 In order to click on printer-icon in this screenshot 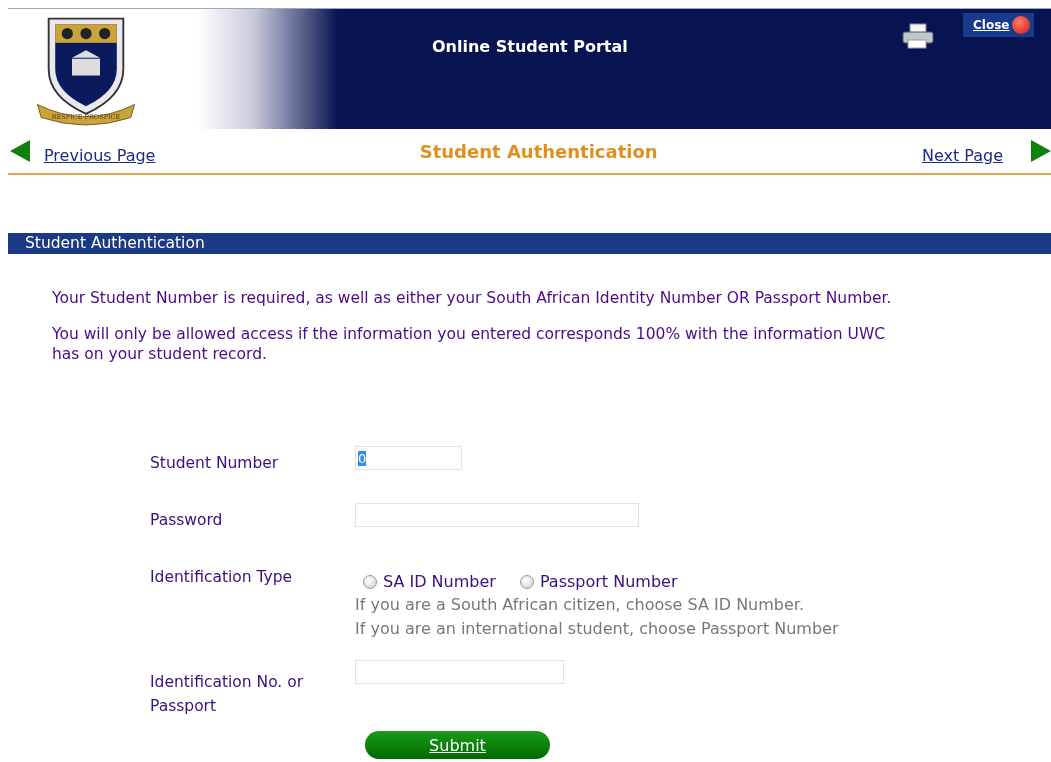, I will do `click(918, 36)`.